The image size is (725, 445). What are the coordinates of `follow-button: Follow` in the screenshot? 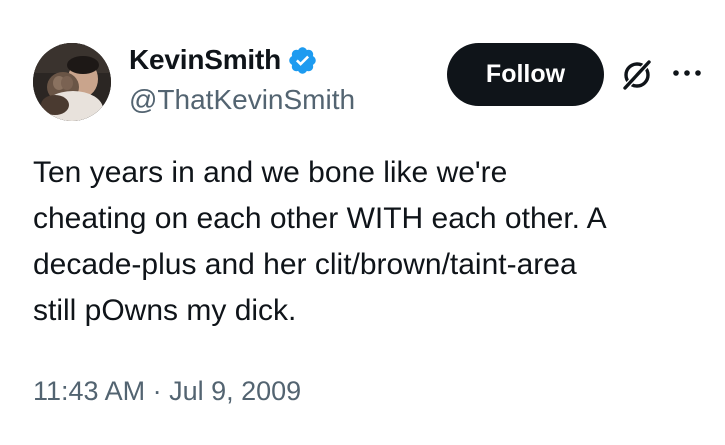 It's located at (525, 74).